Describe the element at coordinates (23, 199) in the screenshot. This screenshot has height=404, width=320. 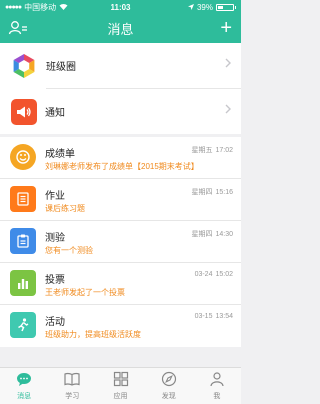
I see `homework-icon` at that location.